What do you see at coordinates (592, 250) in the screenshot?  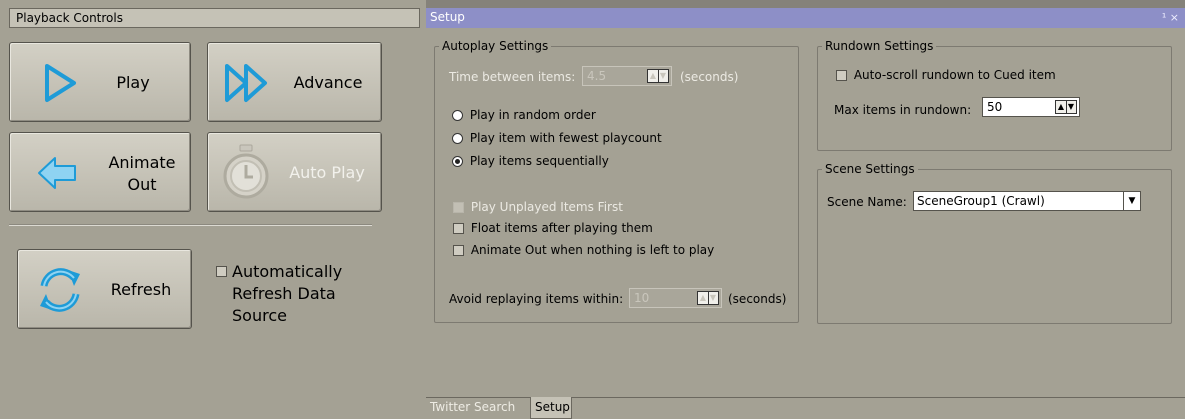 I see `animate-out-empty-label: Animate Out when nothing is left to play` at bounding box center [592, 250].